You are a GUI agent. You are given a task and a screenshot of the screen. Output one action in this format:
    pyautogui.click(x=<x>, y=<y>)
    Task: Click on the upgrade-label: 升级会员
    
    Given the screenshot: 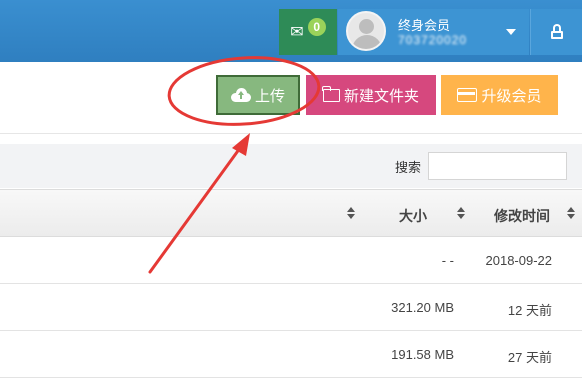 What is the action you would take?
    pyautogui.click(x=511, y=96)
    